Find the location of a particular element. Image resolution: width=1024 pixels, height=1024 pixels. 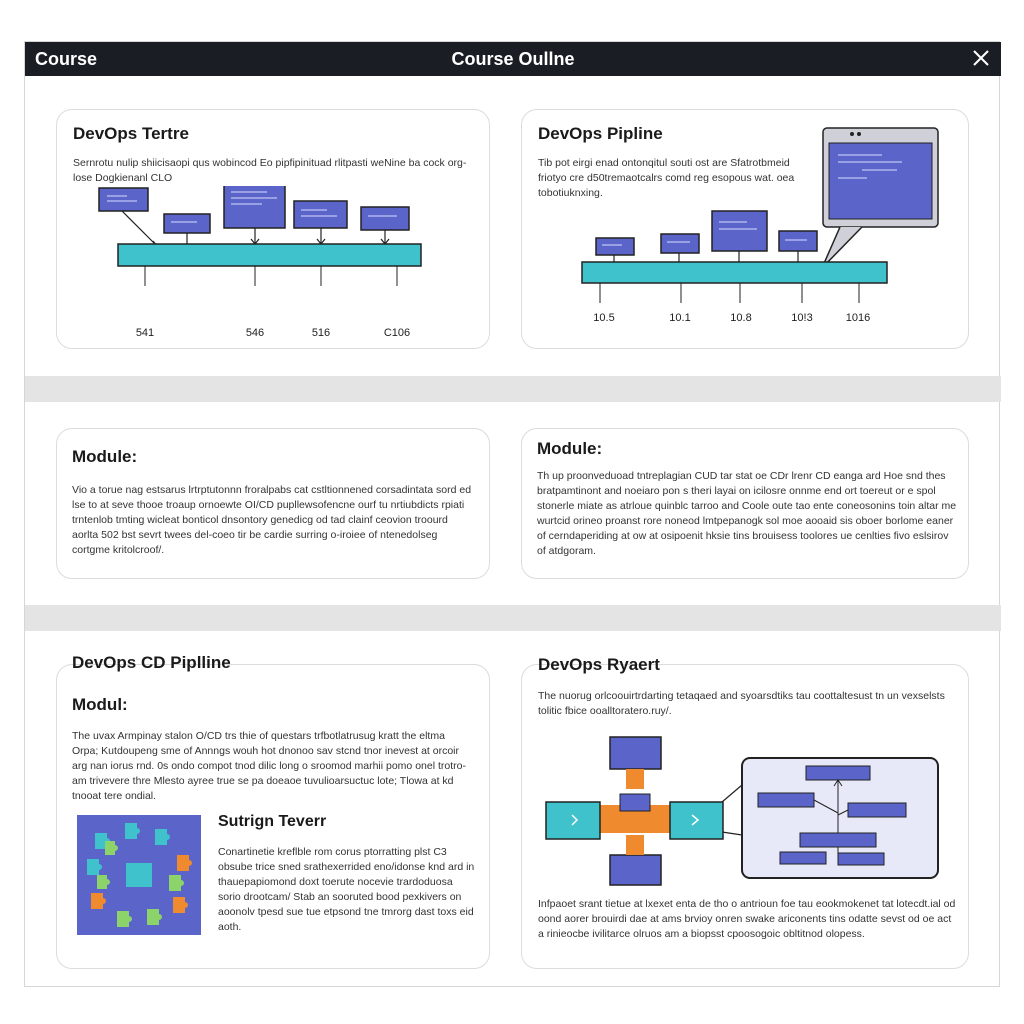

pipeline-timeline-diagram: 10.5 10.1 10.8 10!3 1016 is located at coordinates (760, 225).